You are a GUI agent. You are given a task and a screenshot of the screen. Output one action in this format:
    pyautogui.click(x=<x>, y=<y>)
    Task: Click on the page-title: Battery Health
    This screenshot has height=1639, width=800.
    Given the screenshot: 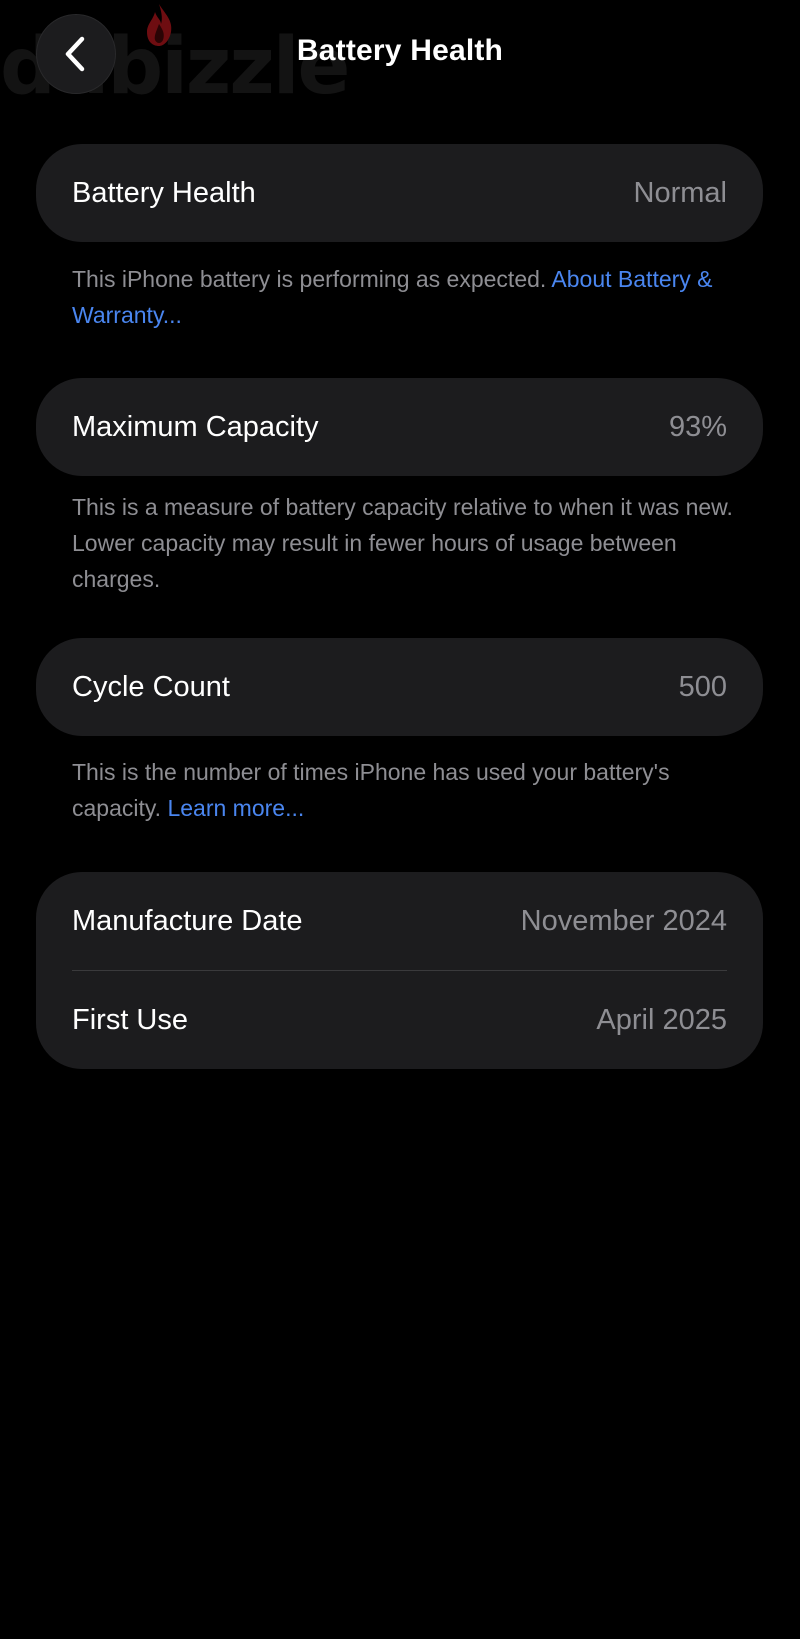 What is the action you would take?
    pyautogui.click(x=400, y=50)
    